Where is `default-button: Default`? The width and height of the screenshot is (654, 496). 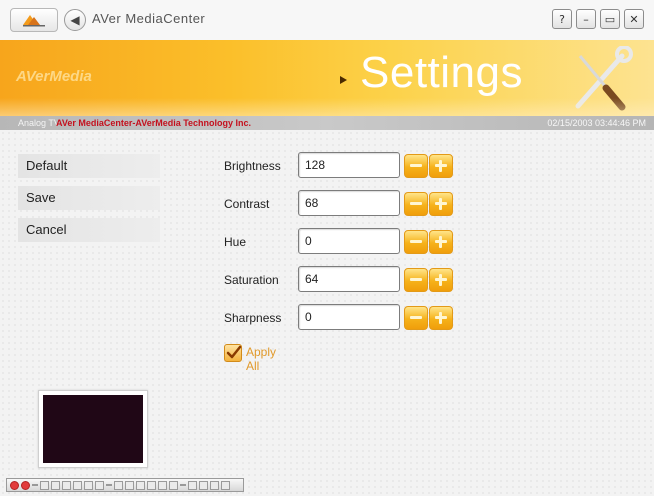
default-button: Default is located at coordinates (89, 166).